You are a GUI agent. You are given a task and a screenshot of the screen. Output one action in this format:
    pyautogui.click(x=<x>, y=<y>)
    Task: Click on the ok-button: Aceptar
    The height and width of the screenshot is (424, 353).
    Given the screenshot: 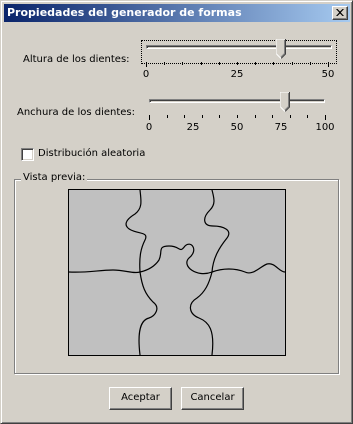 What is the action you would take?
    pyautogui.click(x=140, y=398)
    